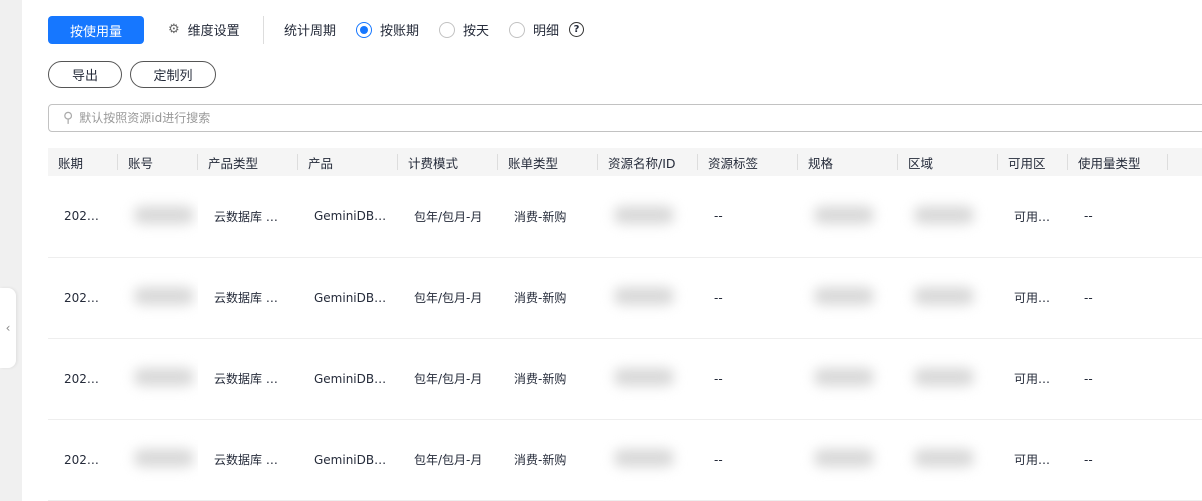  Describe the element at coordinates (448, 162) in the screenshot. I see `column-header: 计费模式` at that location.